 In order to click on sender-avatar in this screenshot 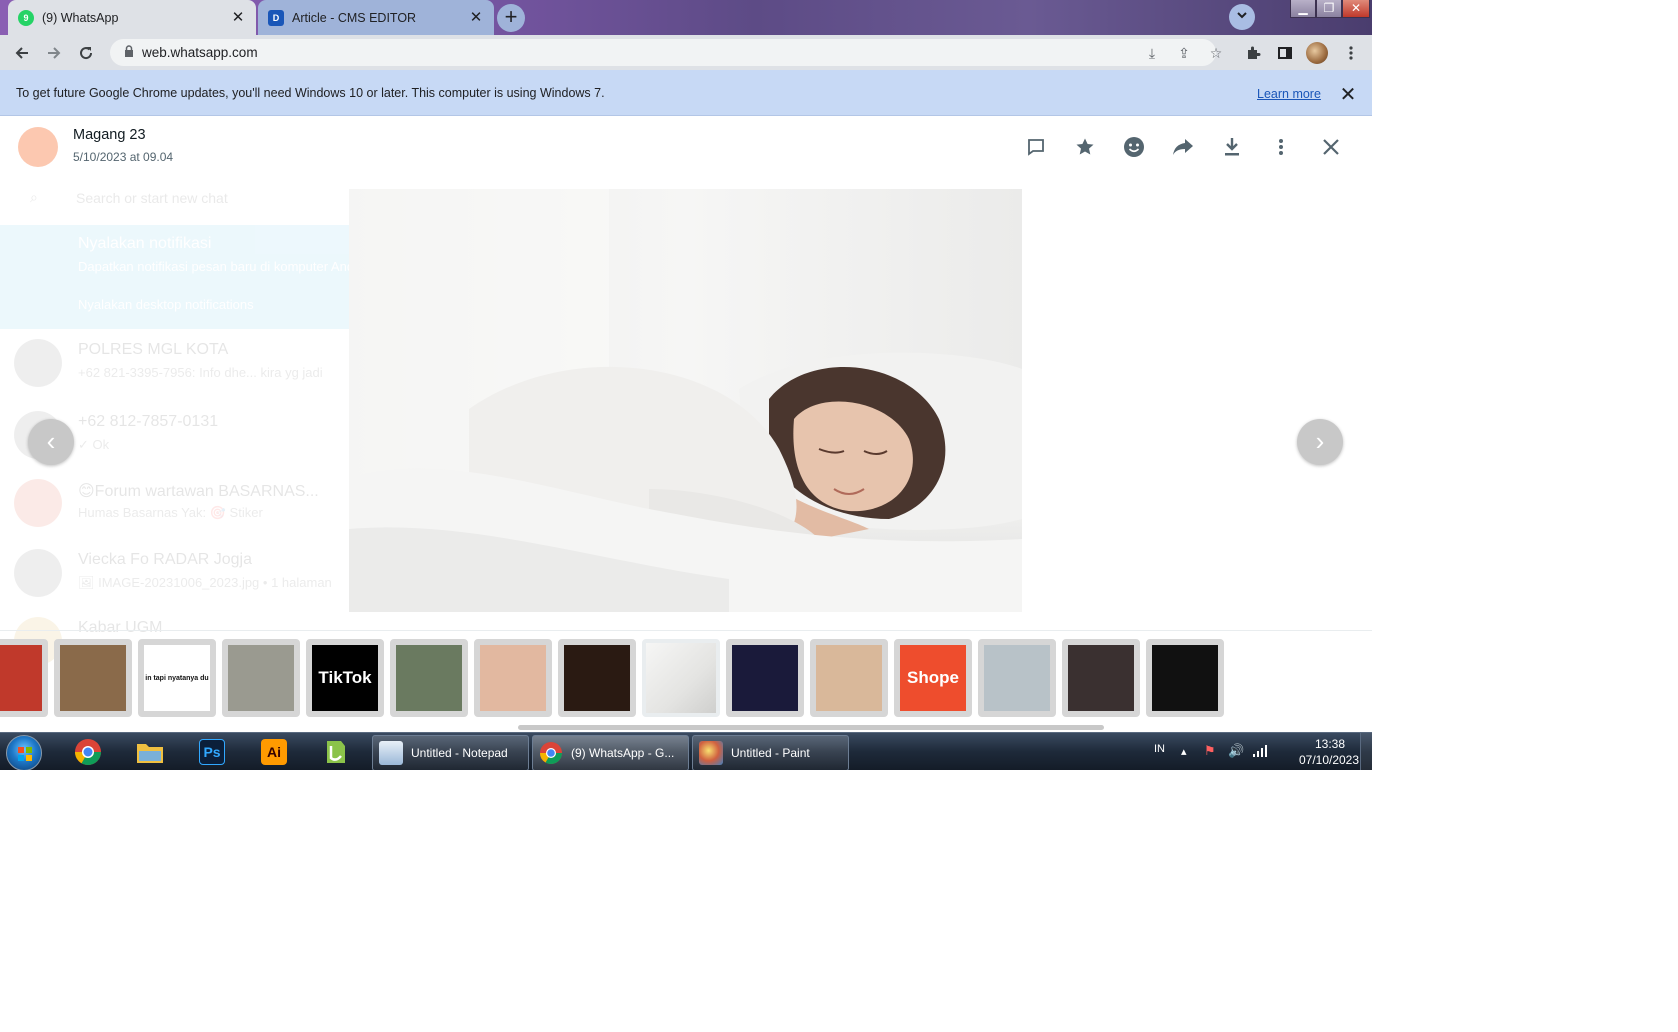, I will do `click(38, 147)`.